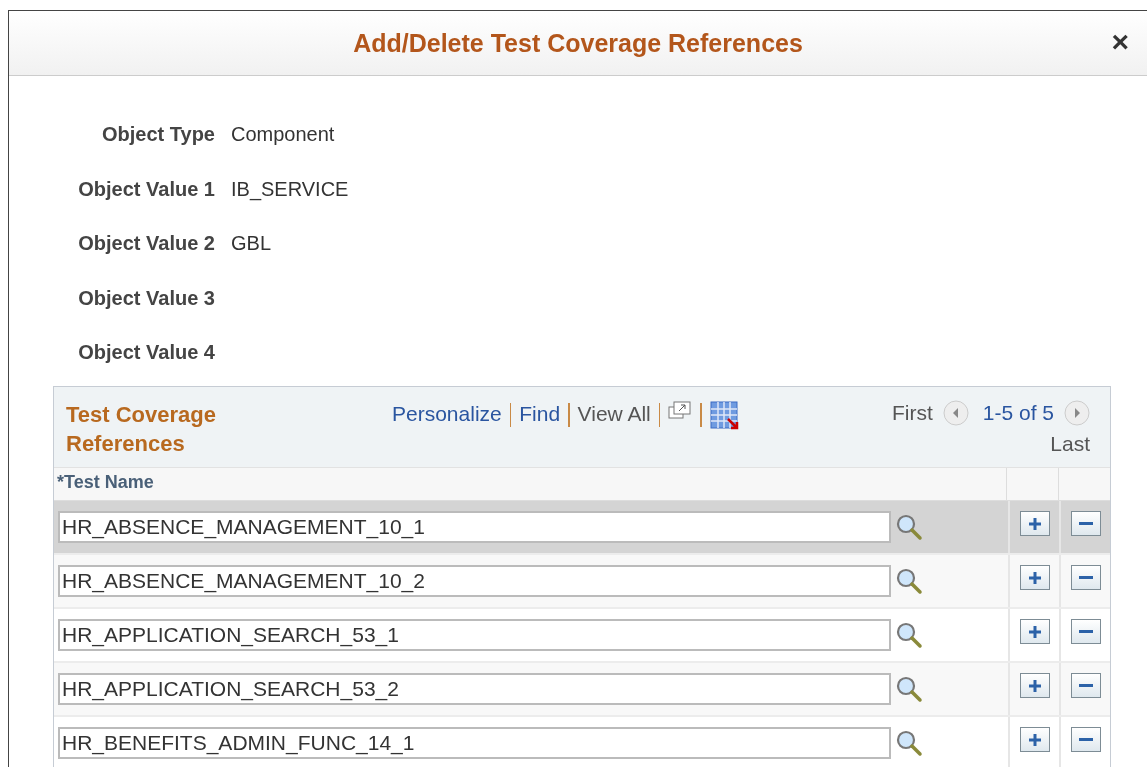  I want to click on spreadsheet-download-icon, so click(724, 416).